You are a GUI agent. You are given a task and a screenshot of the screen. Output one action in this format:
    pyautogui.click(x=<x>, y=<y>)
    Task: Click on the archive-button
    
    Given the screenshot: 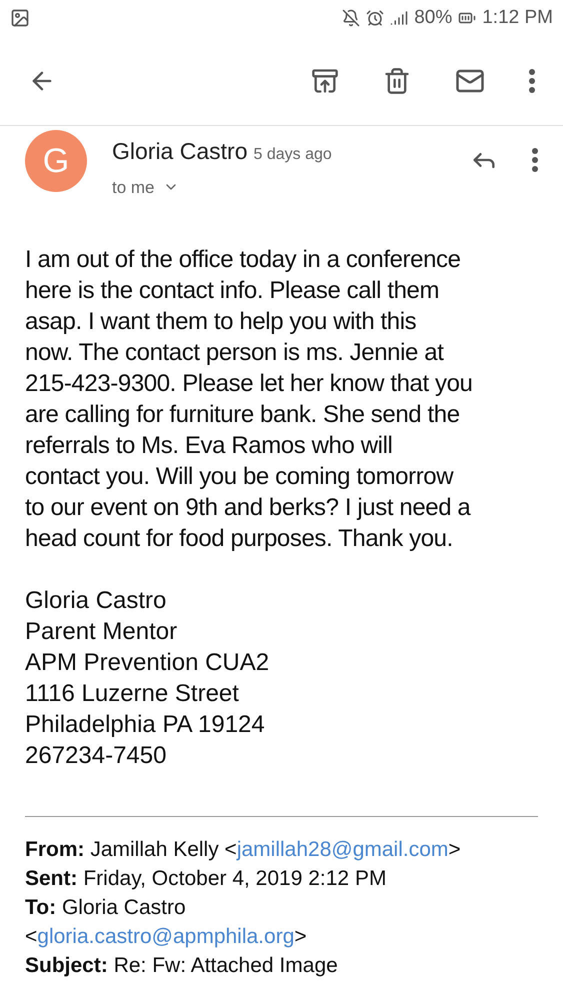 What is the action you would take?
    pyautogui.click(x=325, y=80)
    